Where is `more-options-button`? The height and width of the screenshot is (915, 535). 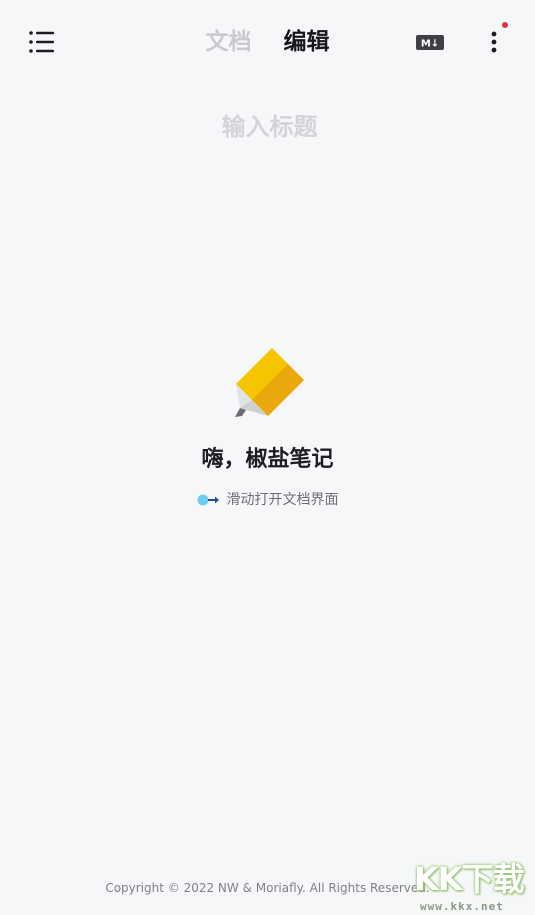
more-options-button is located at coordinates (494, 42).